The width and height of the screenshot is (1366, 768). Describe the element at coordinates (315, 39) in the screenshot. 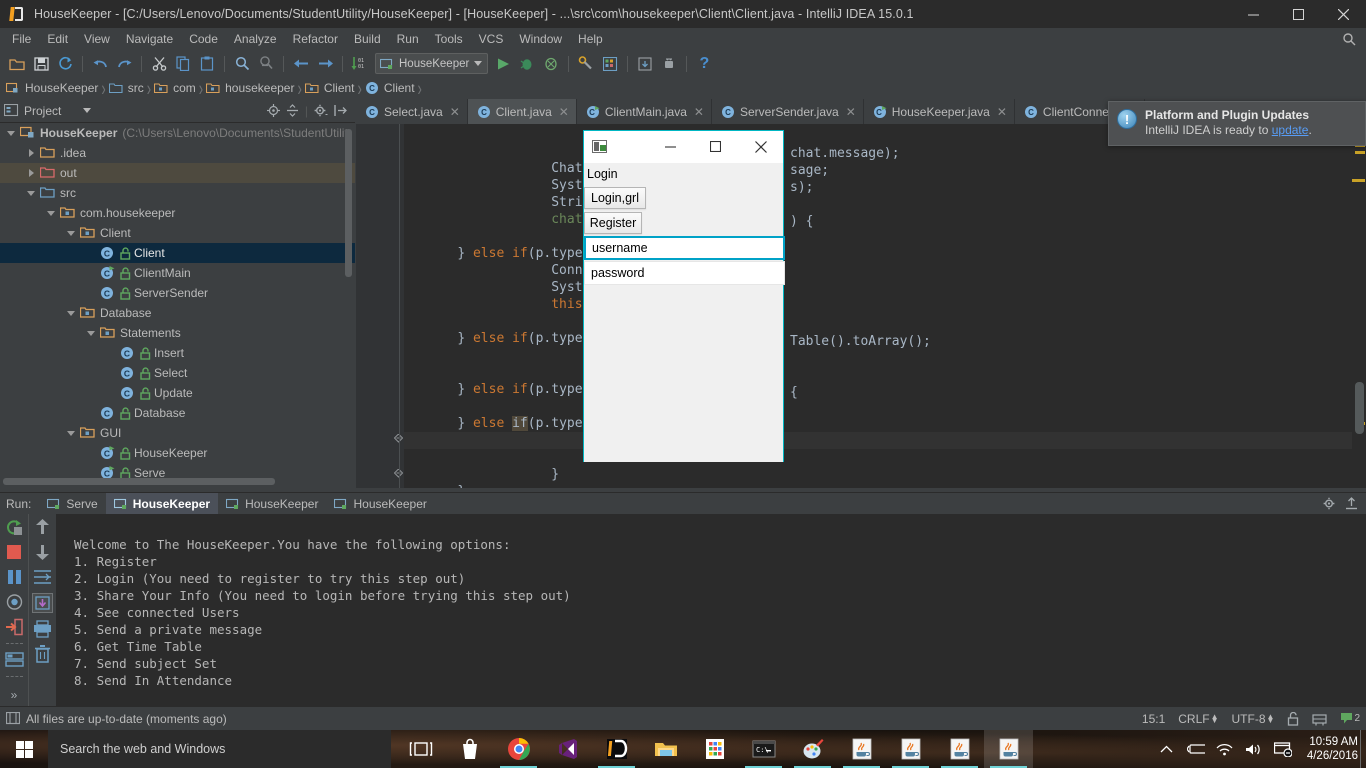

I see `menu-refactor: Refactor` at that location.